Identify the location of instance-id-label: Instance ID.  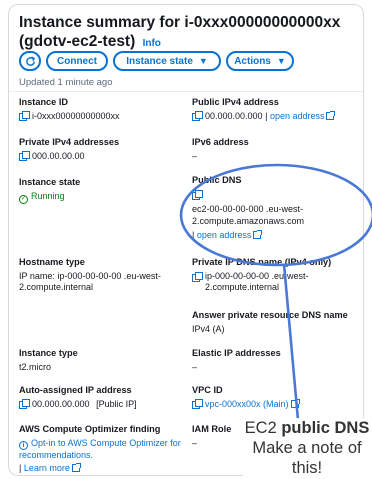
(44, 102).